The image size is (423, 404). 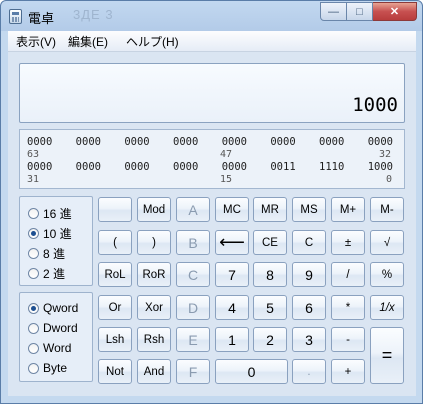 What do you see at coordinates (387, 242) in the screenshot?
I see `sqrt-button: √` at bounding box center [387, 242].